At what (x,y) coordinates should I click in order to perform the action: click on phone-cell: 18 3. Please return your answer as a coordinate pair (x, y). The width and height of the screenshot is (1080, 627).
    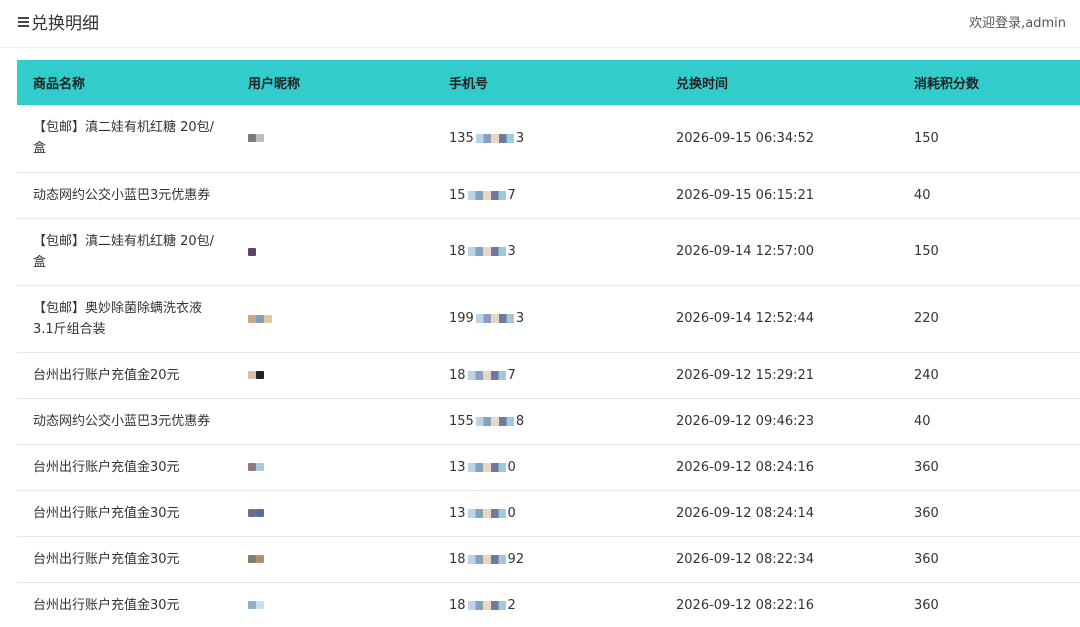
    Looking at the image, I should click on (546, 252).